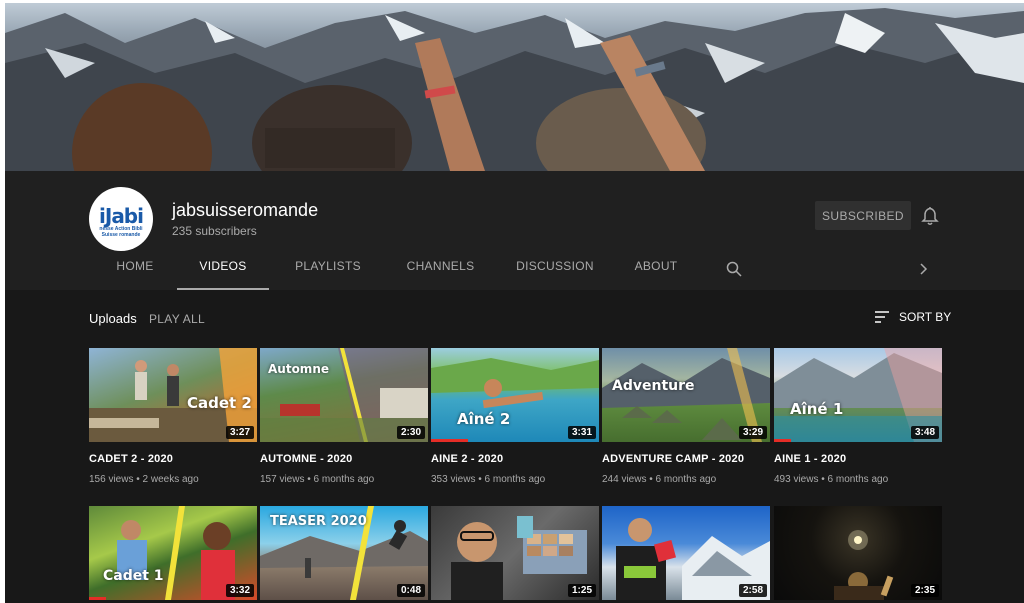 The image size is (1024, 603). Describe the element at coordinates (858, 459) in the screenshot. I see `video-title: AINE 1 - 2020` at that location.